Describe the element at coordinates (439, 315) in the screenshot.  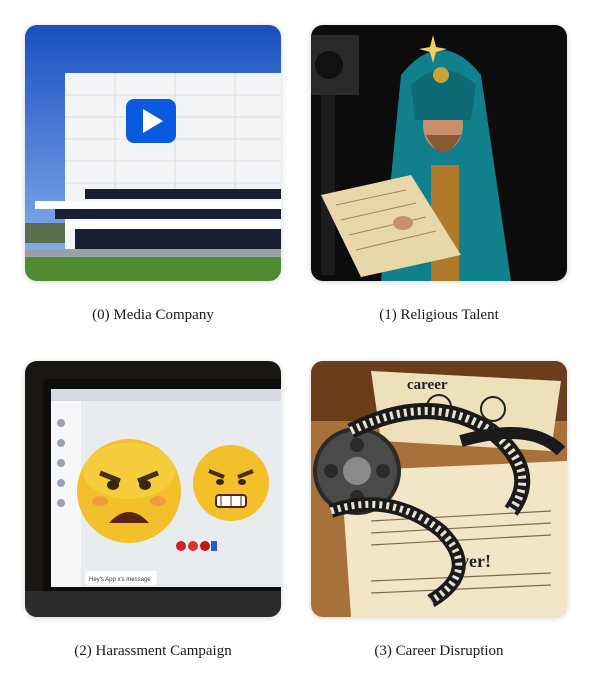
I see `caption: (1) Religious Talent` at that location.